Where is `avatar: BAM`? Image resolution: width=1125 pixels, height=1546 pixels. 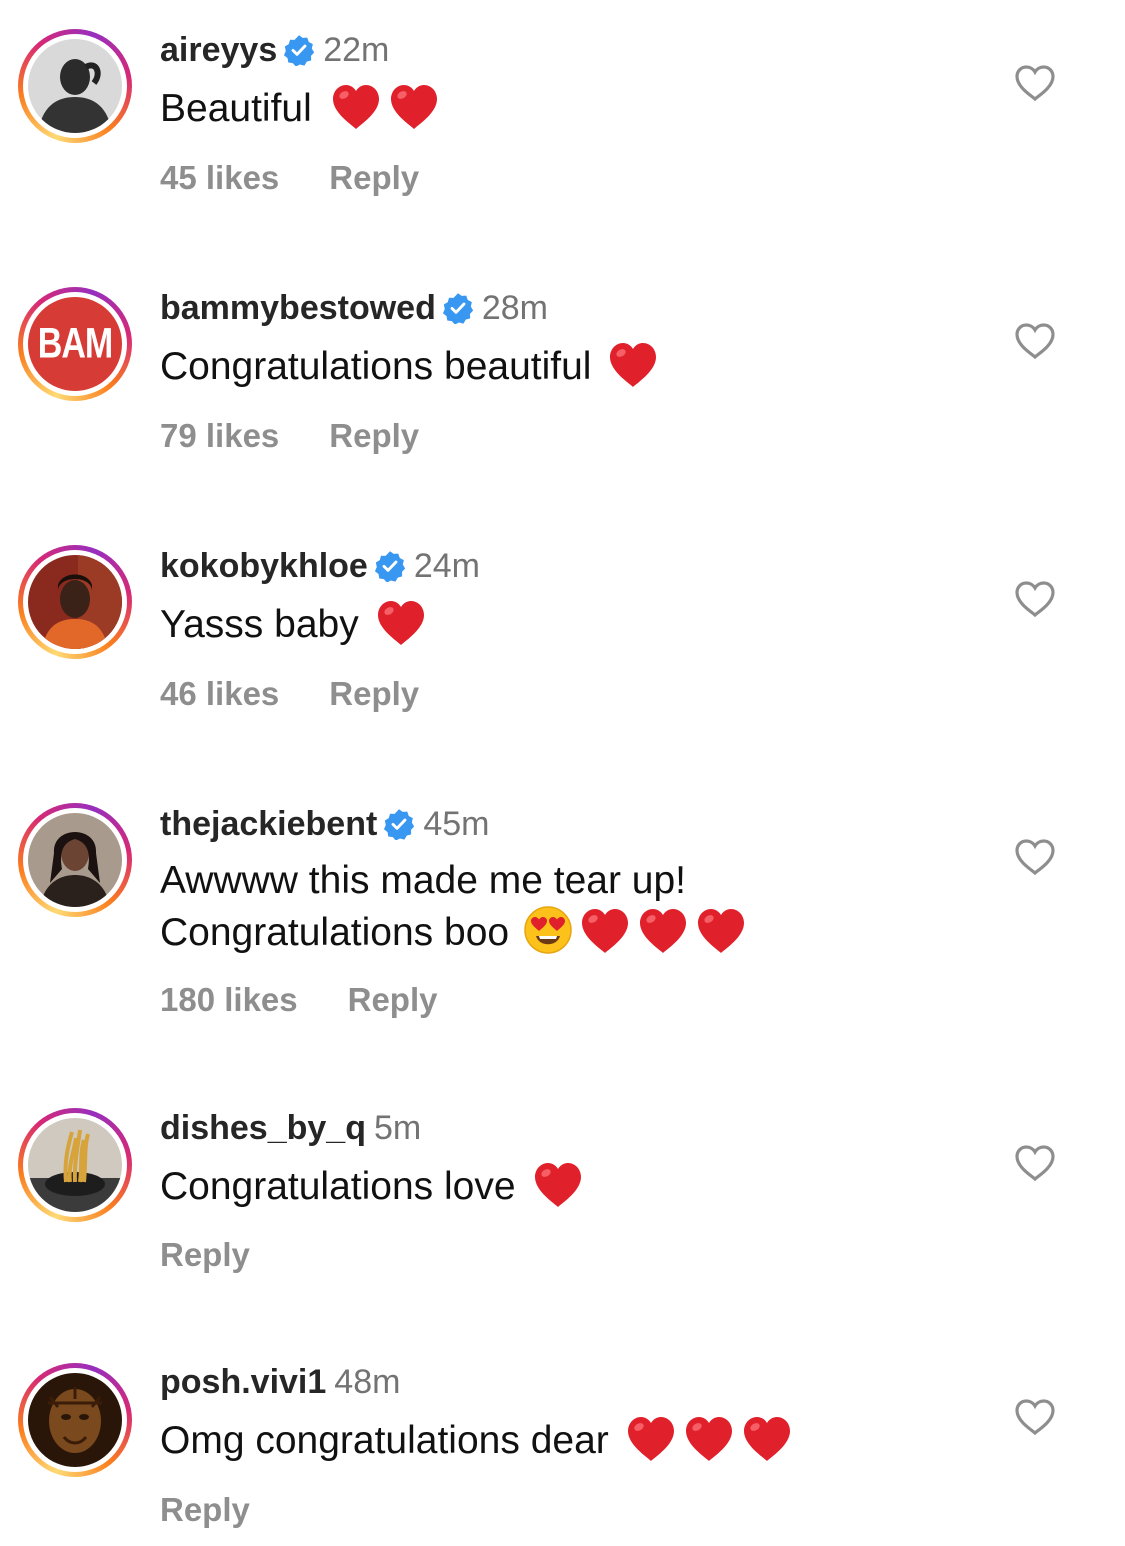
avatar: BAM is located at coordinates (75, 344).